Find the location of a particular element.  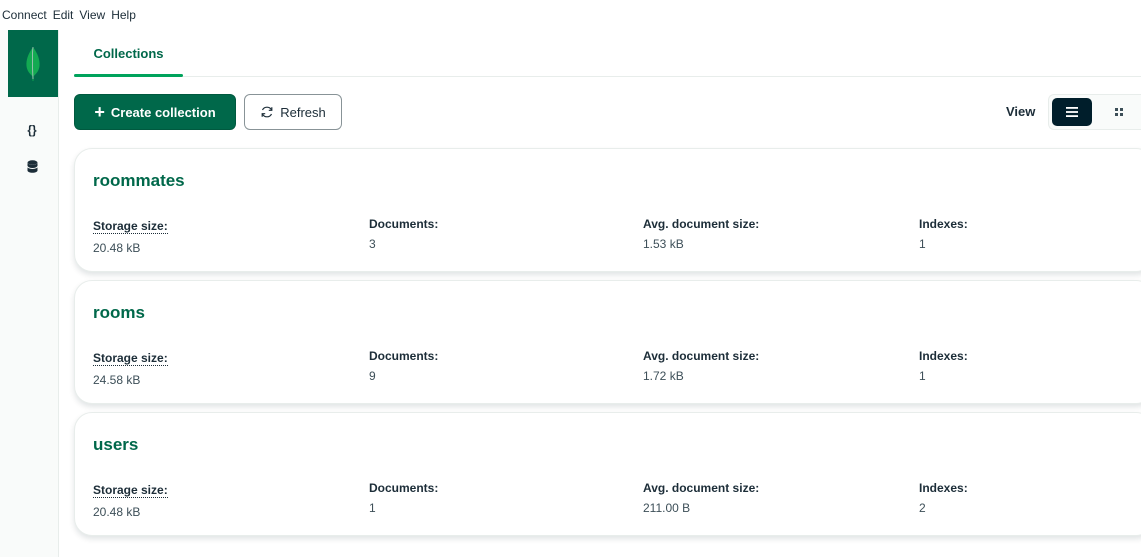

refresh-label: Refresh is located at coordinates (303, 112).